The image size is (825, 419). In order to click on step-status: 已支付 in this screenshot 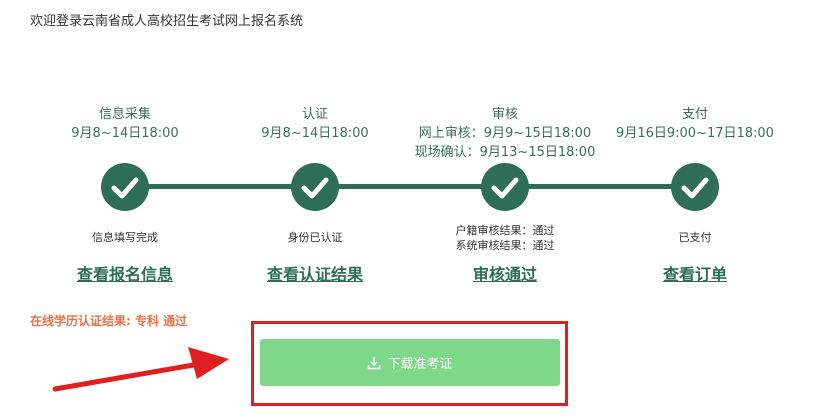, I will do `click(695, 237)`.